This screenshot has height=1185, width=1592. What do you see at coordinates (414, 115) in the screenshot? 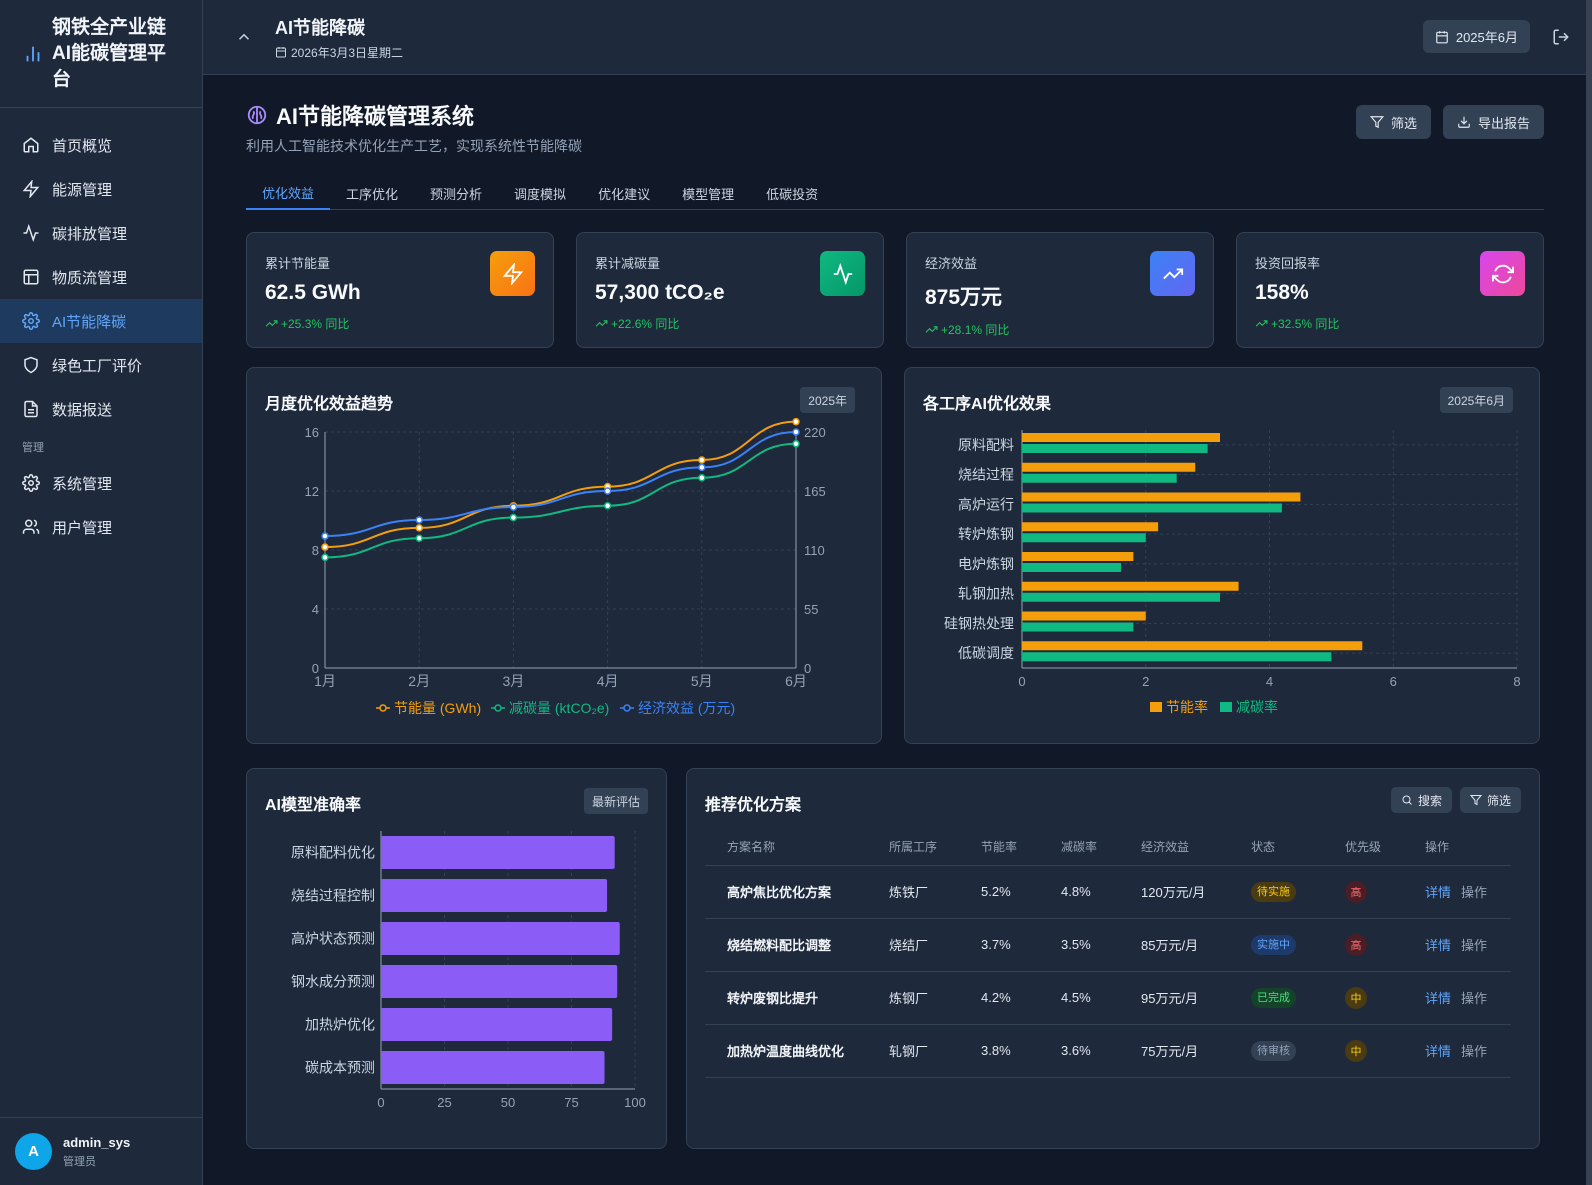
I see `page-title: AI节能降碳管理系统` at bounding box center [414, 115].